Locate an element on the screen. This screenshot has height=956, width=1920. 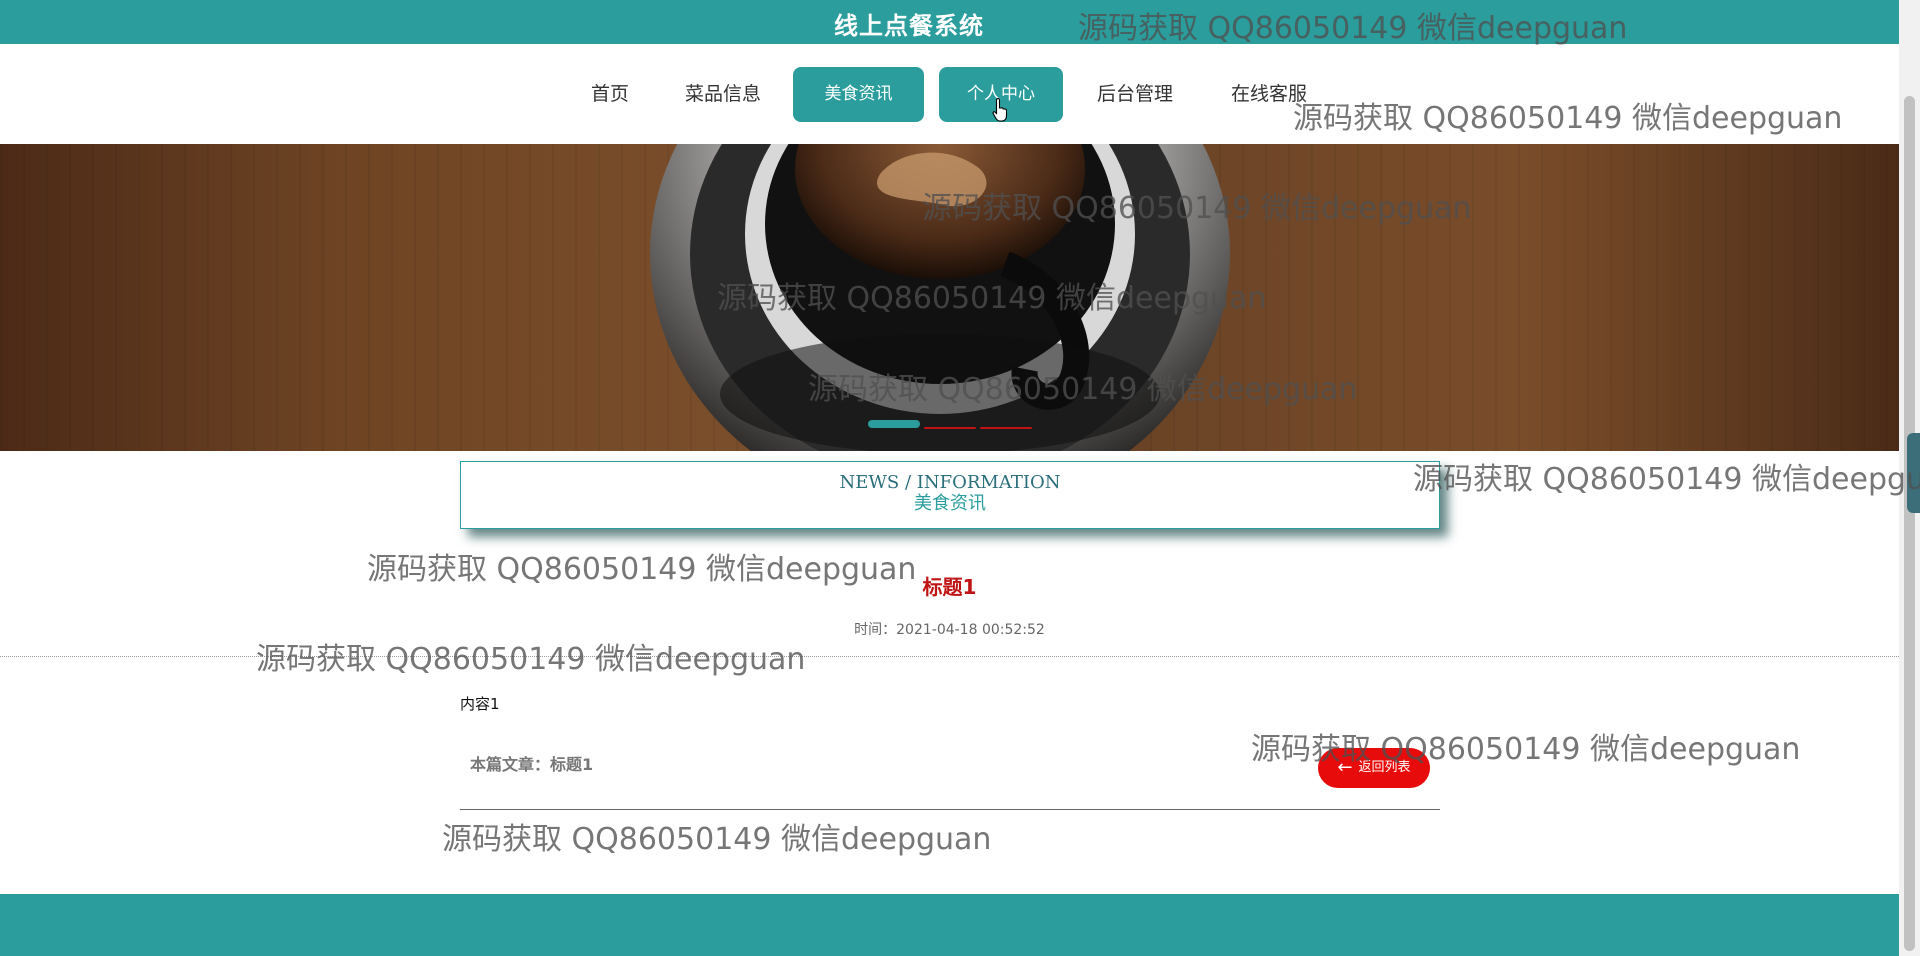
nav-item-dishes: 菜品信息 is located at coordinates (723, 94).